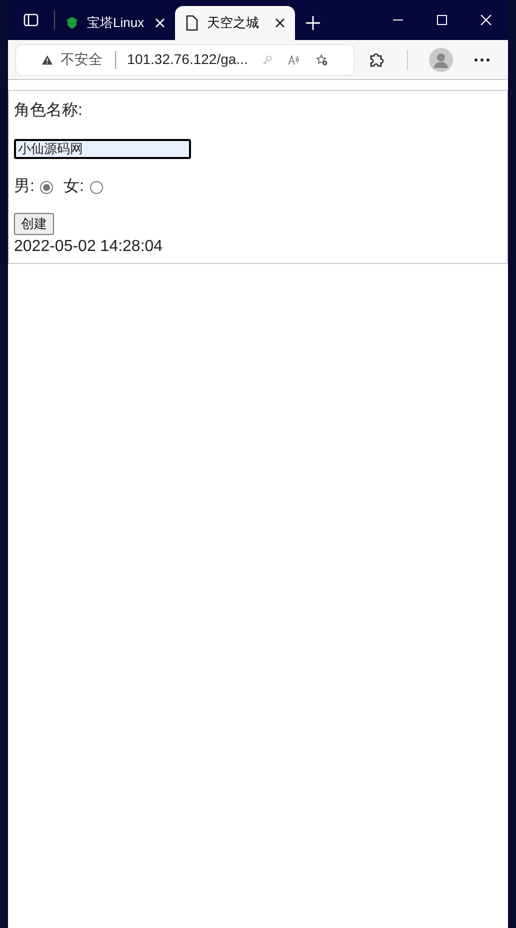 The height and width of the screenshot is (928, 516). What do you see at coordinates (440, 60) in the screenshot?
I see `profile-avatar-icon` at bounding box center [440, 60].